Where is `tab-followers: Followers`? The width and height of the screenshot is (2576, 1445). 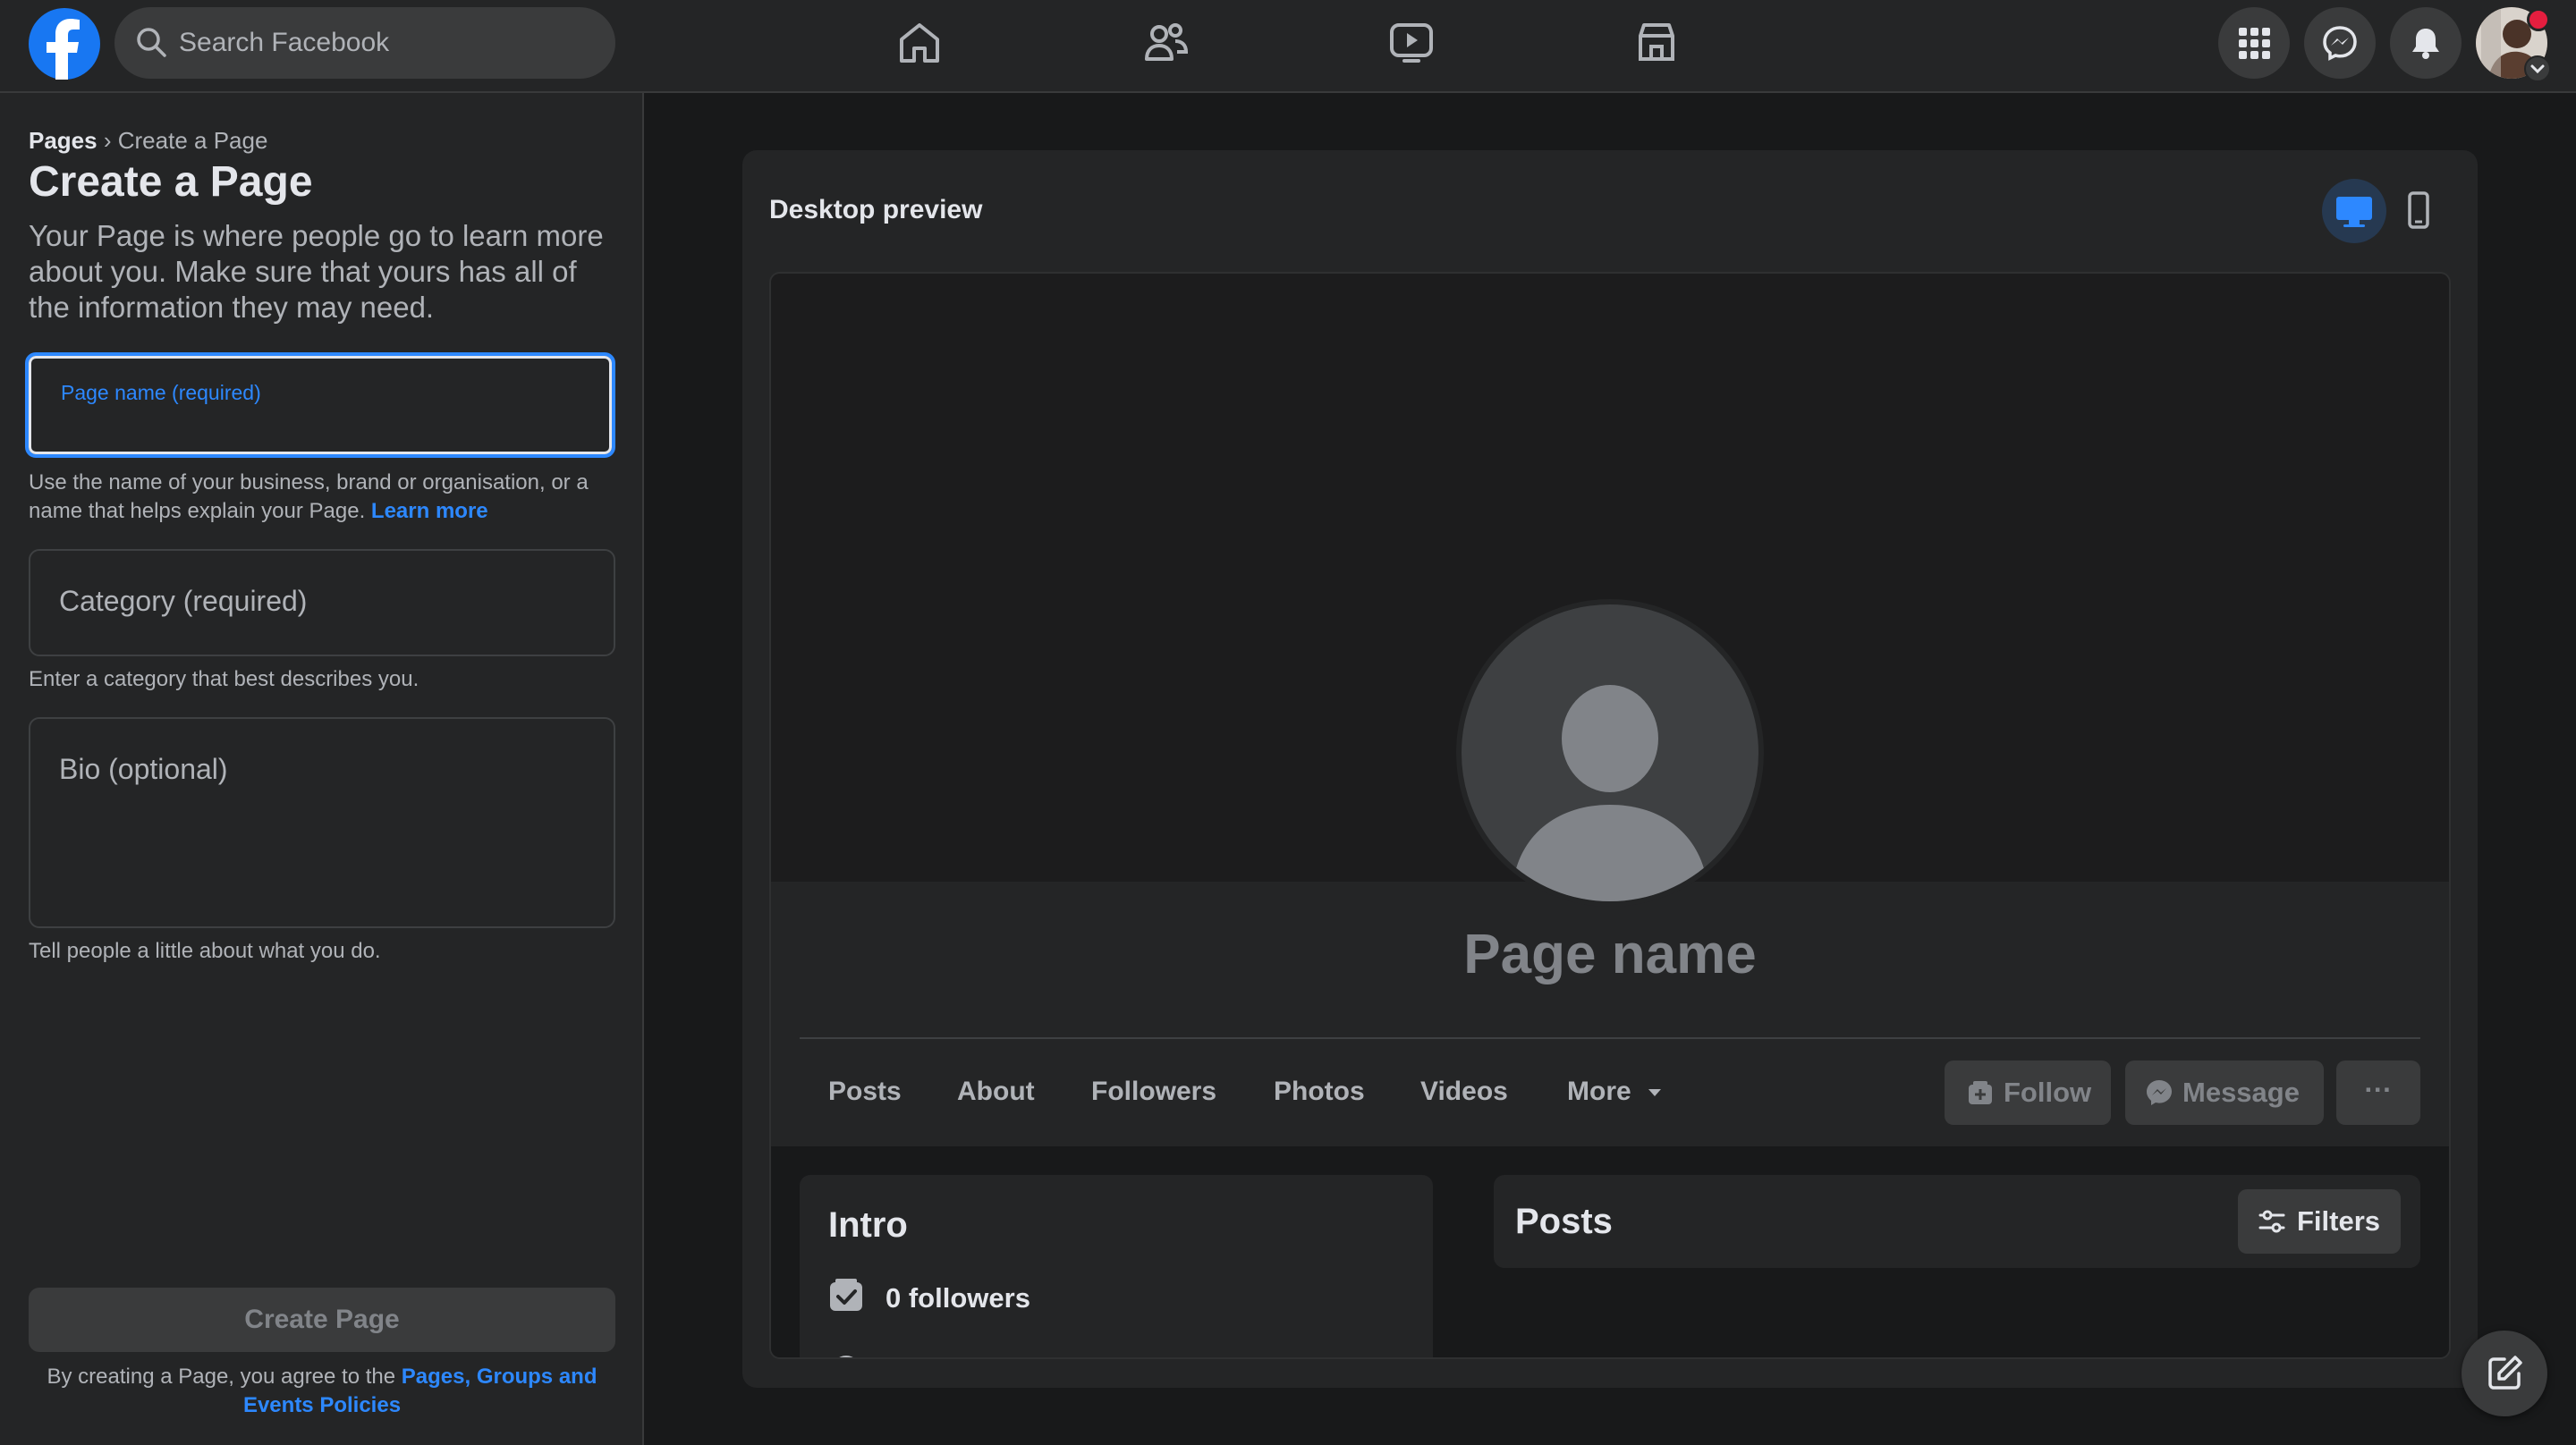 tab-followers: Followers is located at coordinates (1153, 1092).